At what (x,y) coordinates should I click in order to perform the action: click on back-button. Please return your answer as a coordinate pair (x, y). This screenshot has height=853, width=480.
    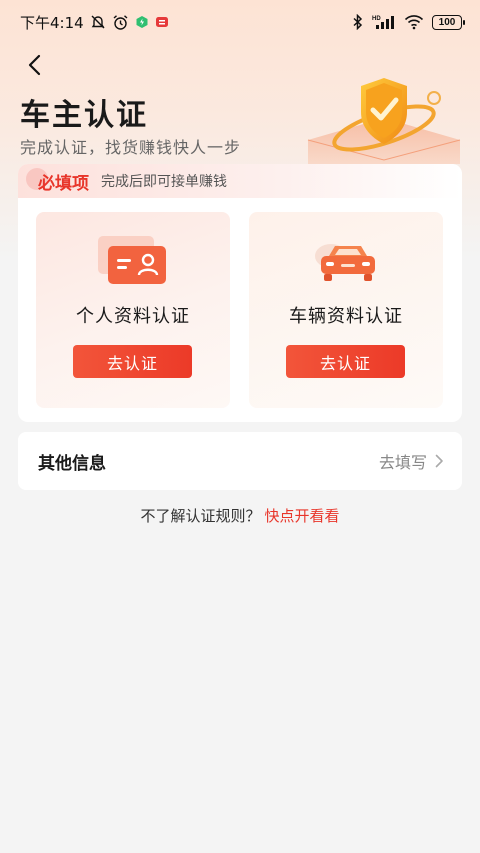
    Looking at the image, I should click on (35, 65).